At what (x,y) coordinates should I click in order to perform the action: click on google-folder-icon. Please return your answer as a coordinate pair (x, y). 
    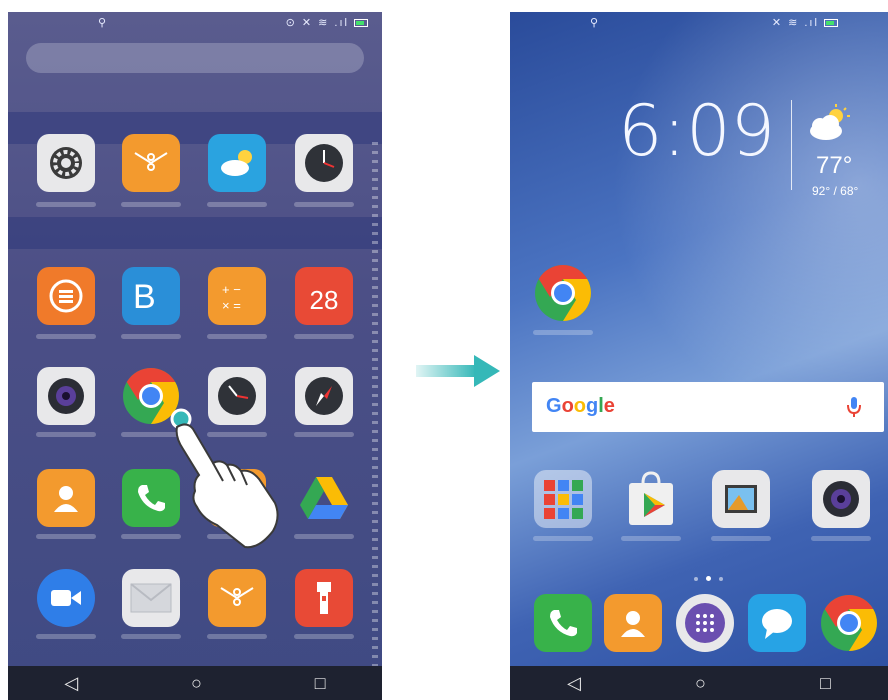
    Looking at the image, I should click on (563, 499).